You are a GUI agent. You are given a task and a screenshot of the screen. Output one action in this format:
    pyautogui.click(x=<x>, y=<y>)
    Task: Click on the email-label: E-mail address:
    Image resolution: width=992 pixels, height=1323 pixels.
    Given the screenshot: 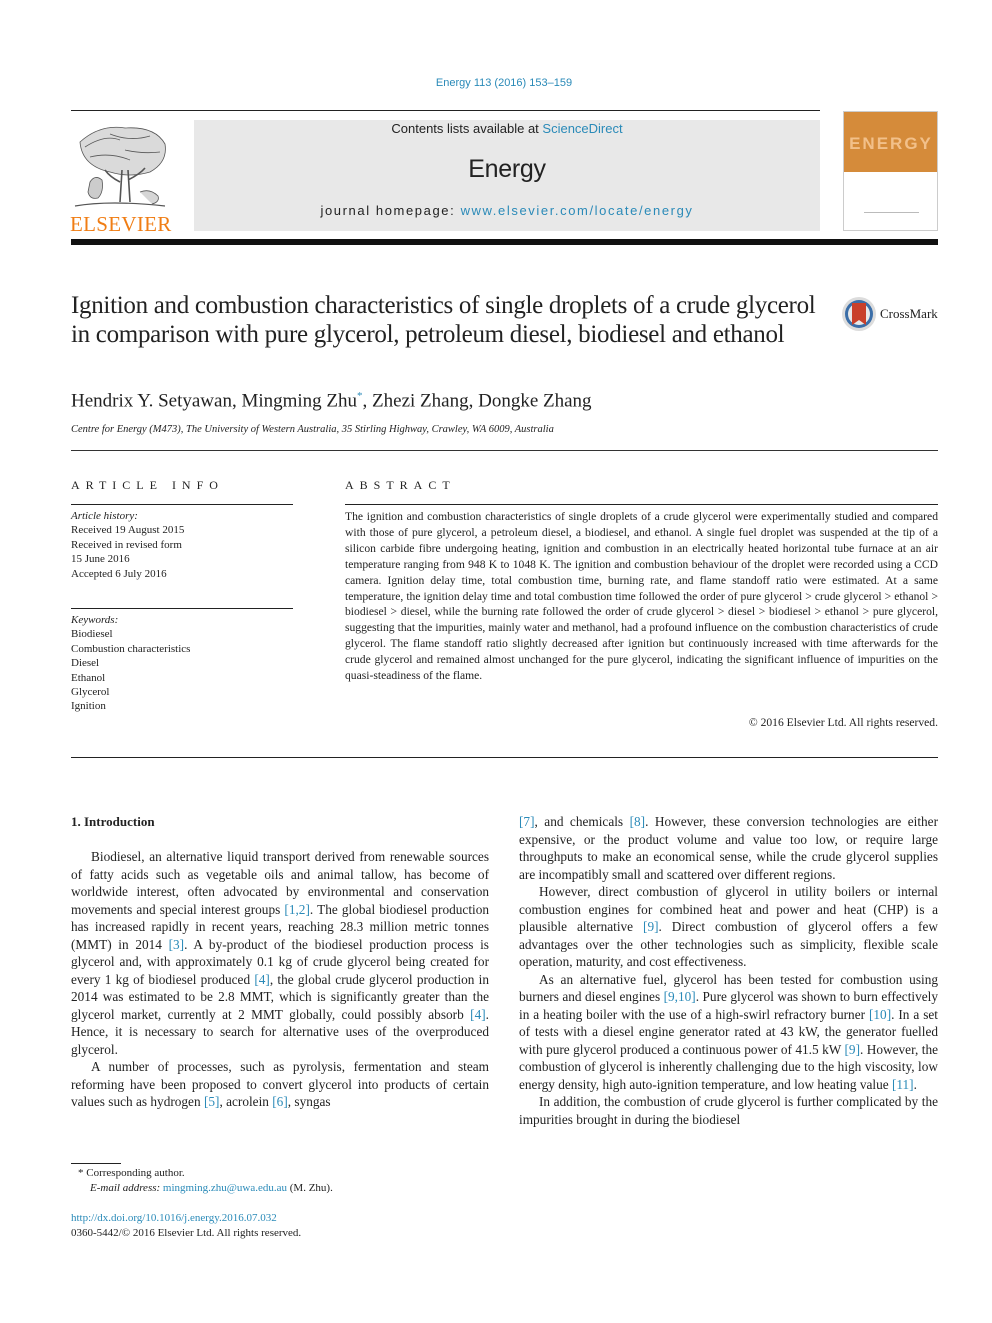 What is the action you would take?
    pyautogui.click(x=126, y=1188)
    